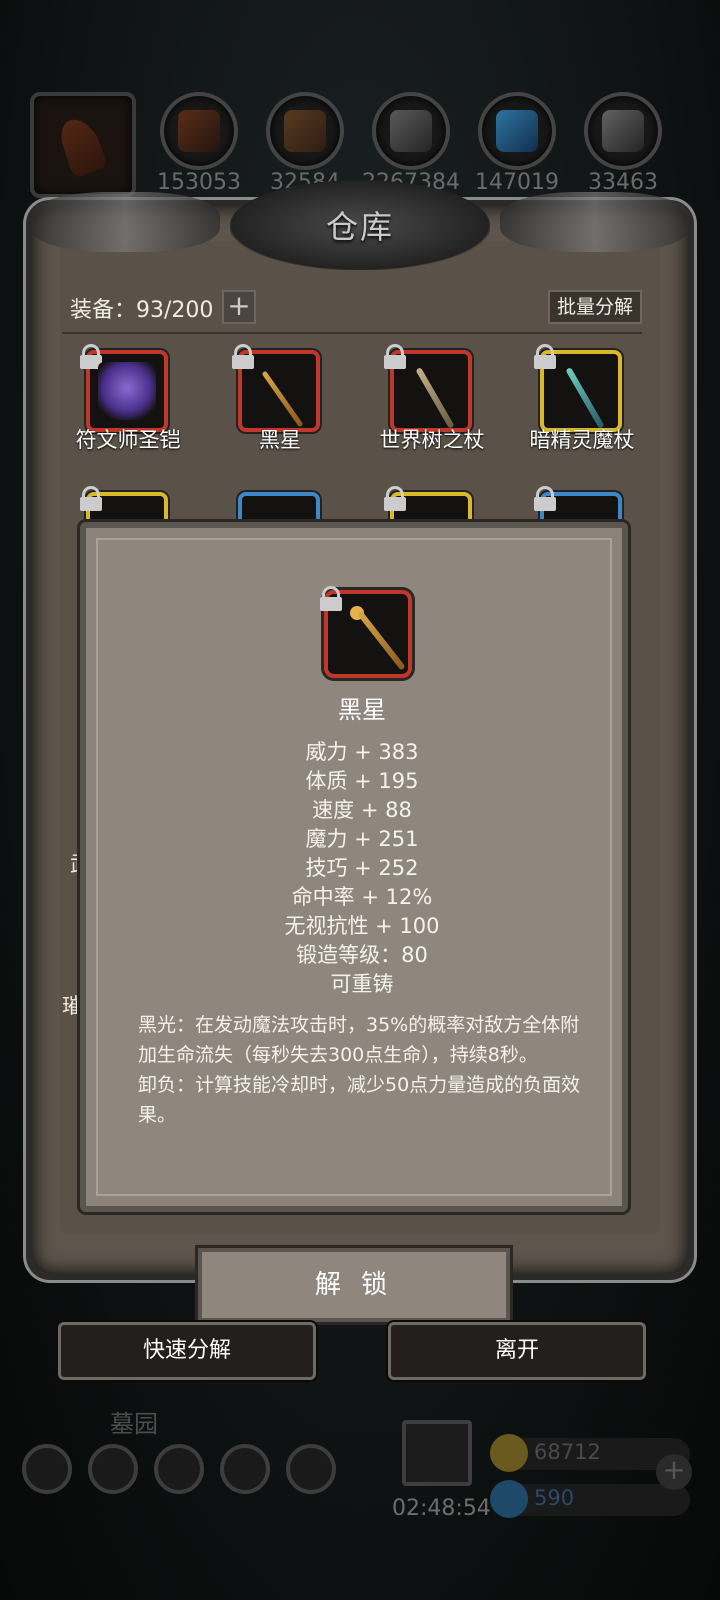 This screenshot has height=1600, width=720. I want to click on stat-recastable: 可重铸, so click(362, 984).